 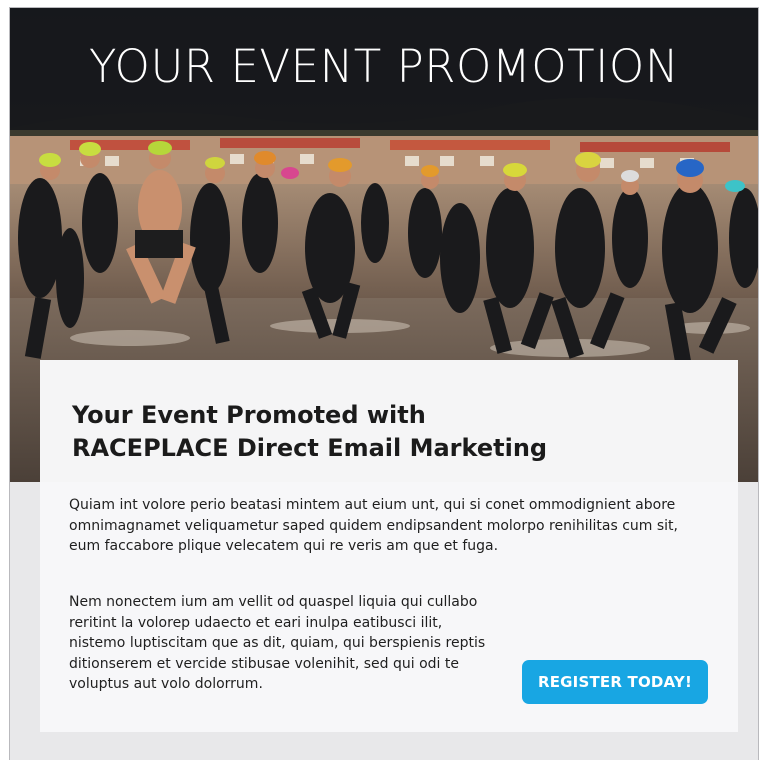 What do you see at coordinates (249, 415) in the screenshot?
I see `heading-line-1: Your Event Promoted with` at bounding box center [249, 415].